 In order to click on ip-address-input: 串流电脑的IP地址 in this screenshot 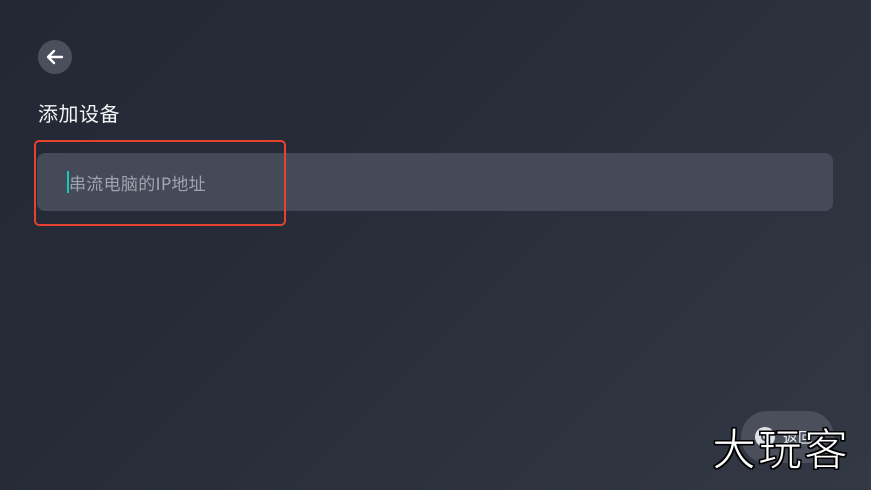, I will do `click(435, 182)`.